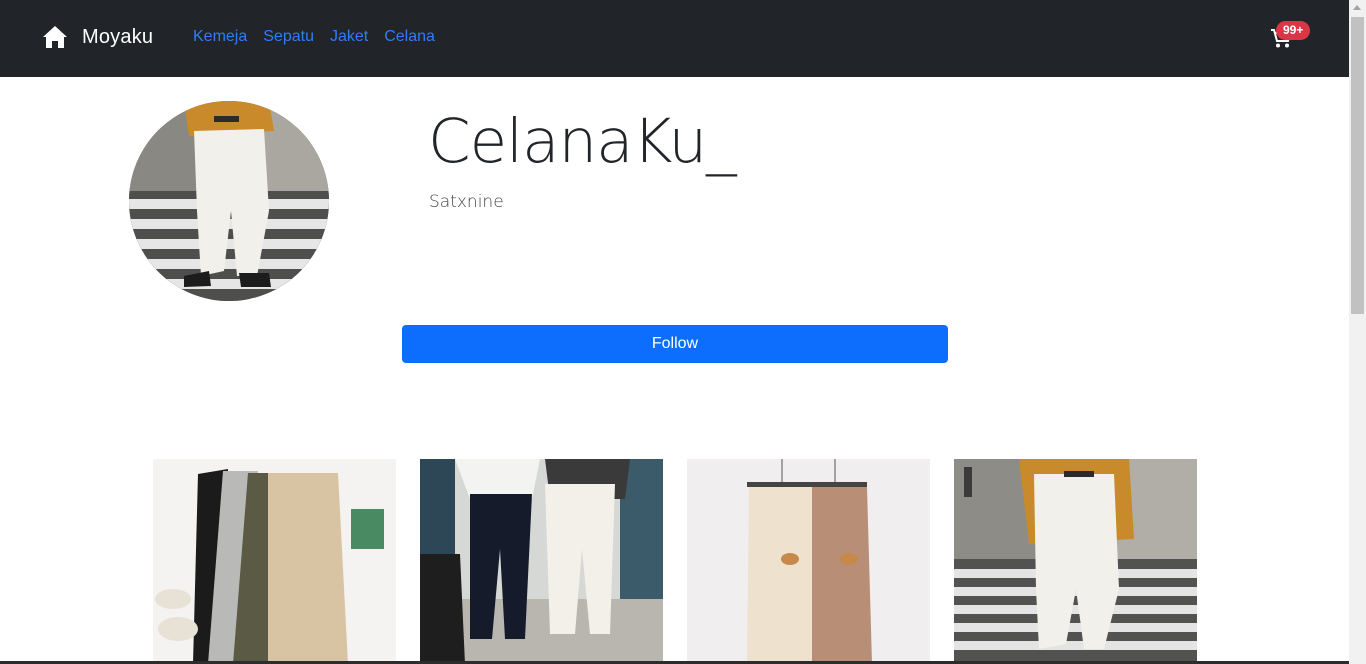 The width and height of the screenshot is (1366, 664). I want to click on nav-link-celana: Celana, so click(409, 37).